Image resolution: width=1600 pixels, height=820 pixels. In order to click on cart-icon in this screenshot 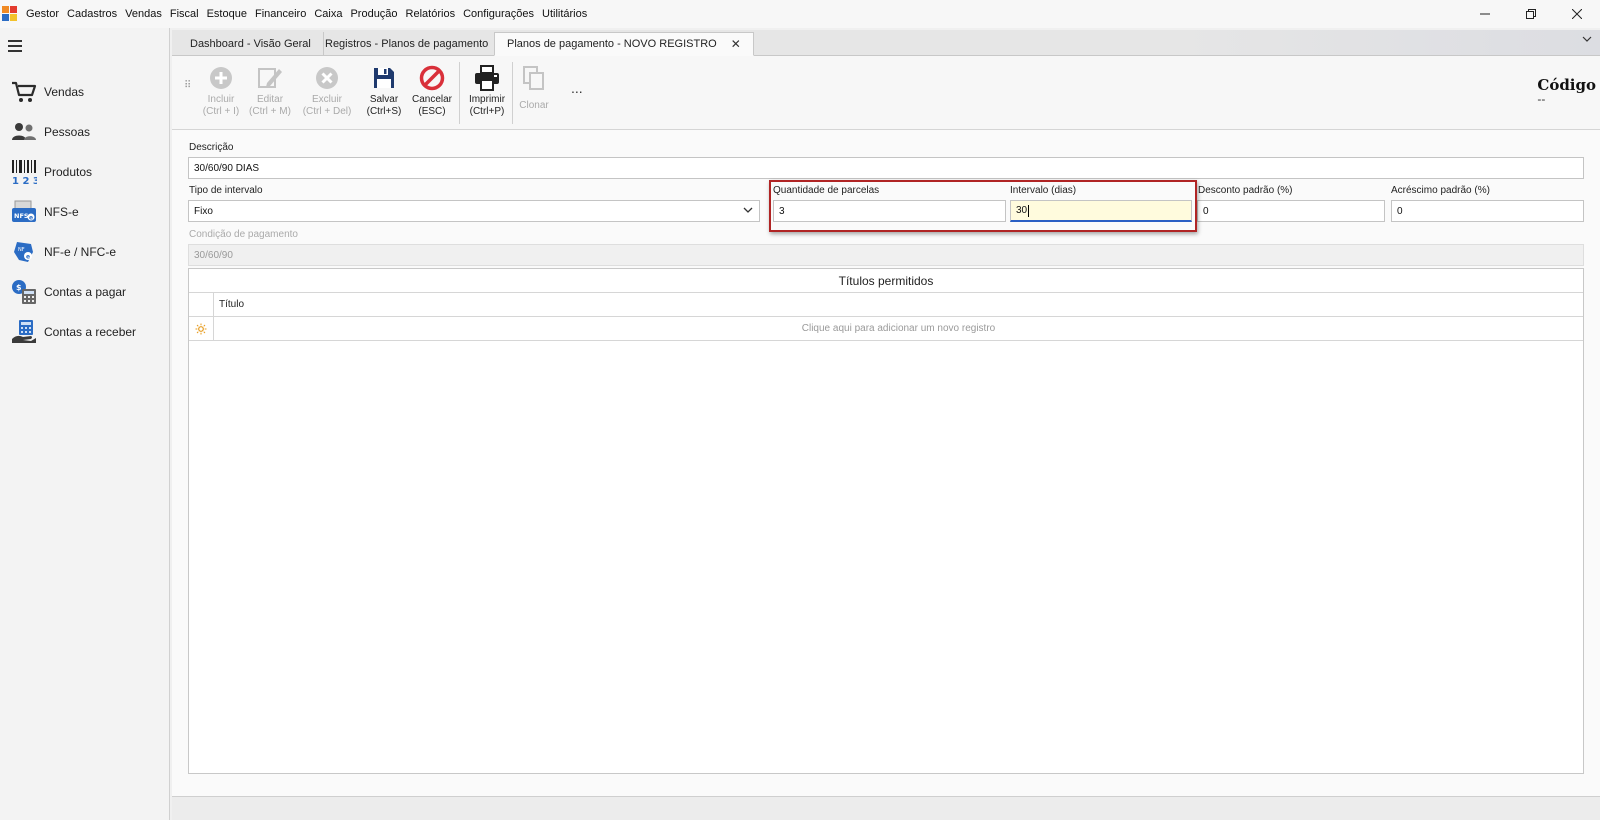, I will do `click(24, 92)`.